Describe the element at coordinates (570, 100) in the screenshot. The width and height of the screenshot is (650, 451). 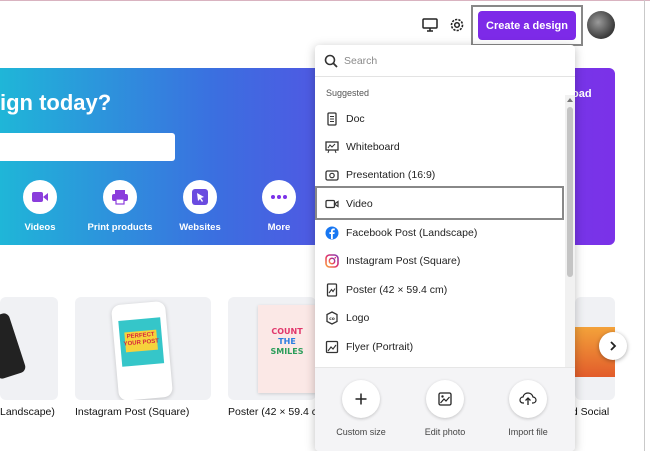
I see `scroll-up-icon` at that location.